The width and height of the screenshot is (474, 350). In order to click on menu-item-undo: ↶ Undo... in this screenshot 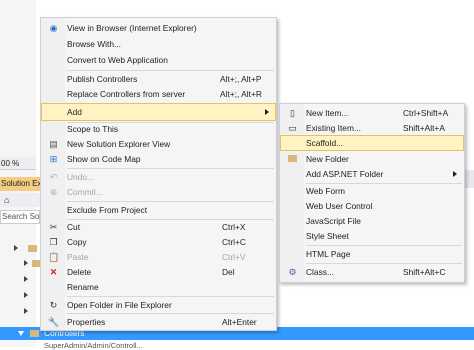, I will do `click(158, 177)`.